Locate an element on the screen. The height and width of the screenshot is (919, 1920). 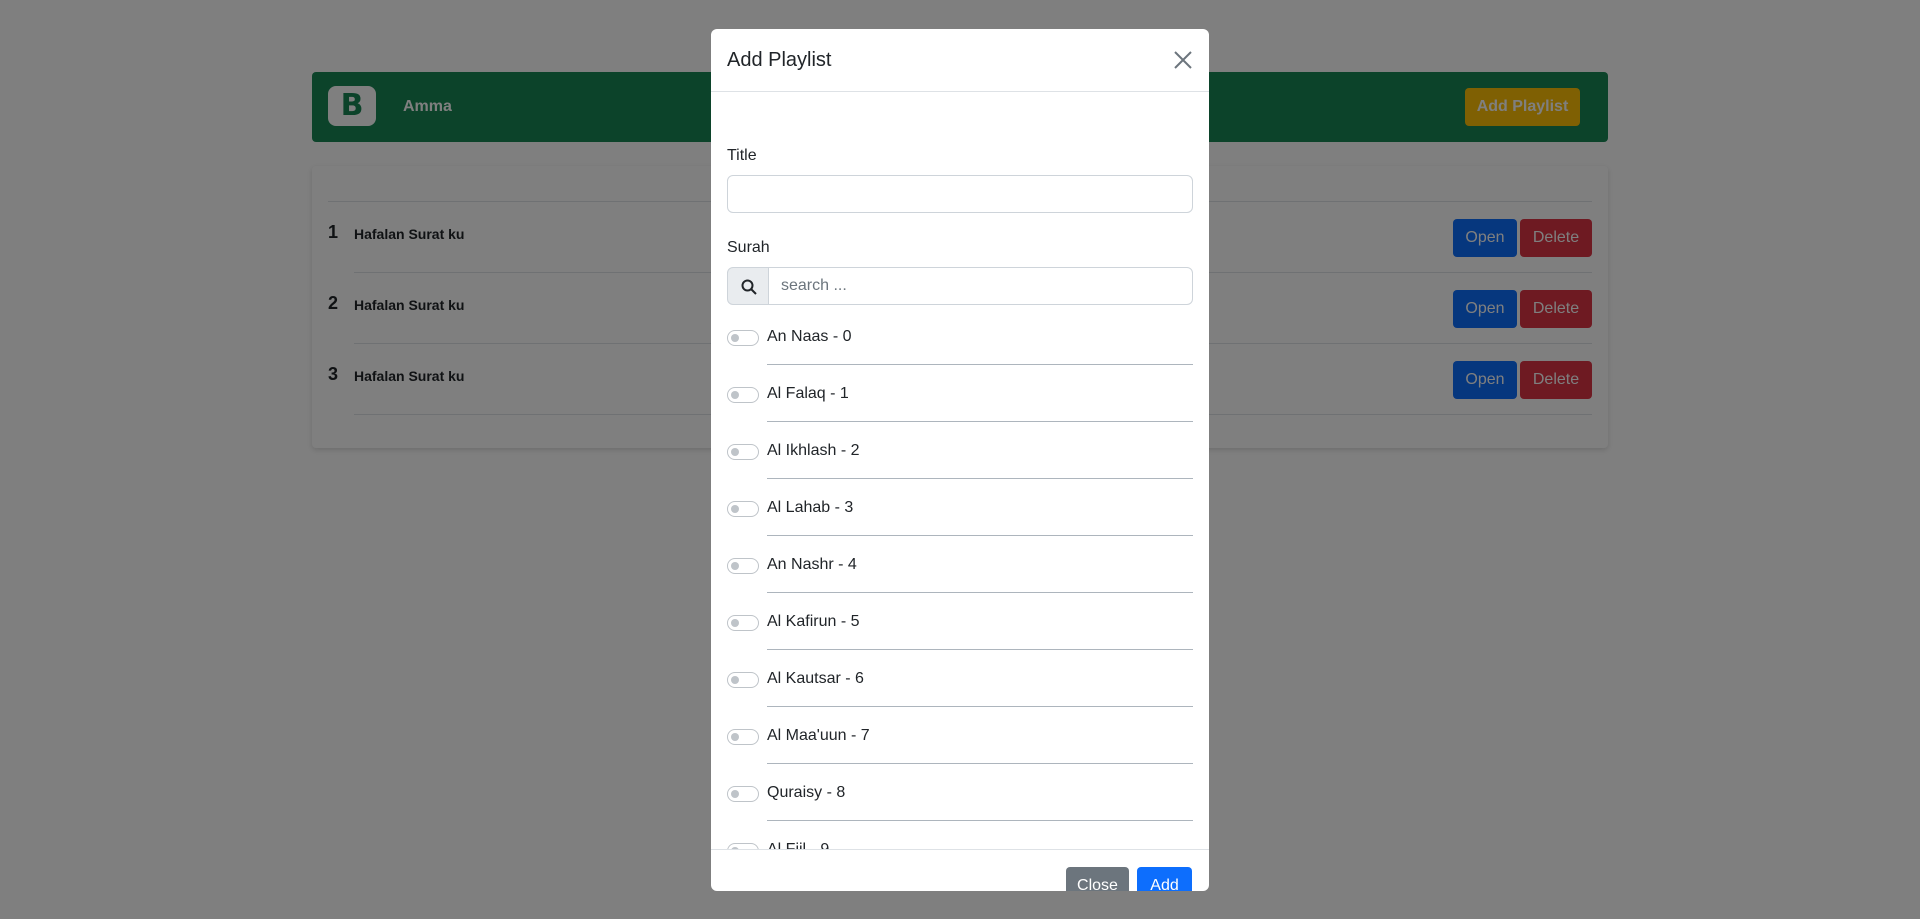
surah-label: Al Kautsar - 6 is located at coordinates (815, 678).